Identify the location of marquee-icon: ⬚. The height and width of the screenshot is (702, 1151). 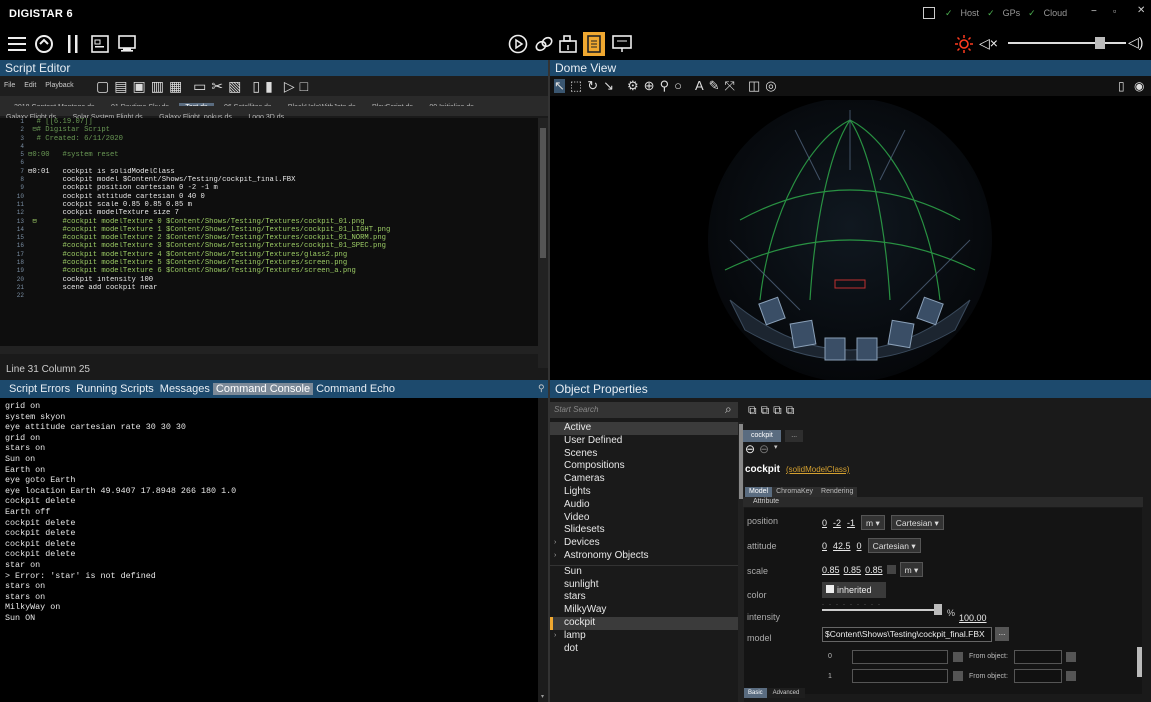
(576, 86).